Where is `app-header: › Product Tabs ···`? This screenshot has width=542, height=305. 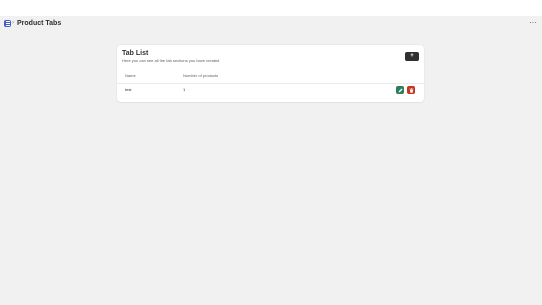 app-header: › Product Tabs ··· is located at coordinates (271, 23).